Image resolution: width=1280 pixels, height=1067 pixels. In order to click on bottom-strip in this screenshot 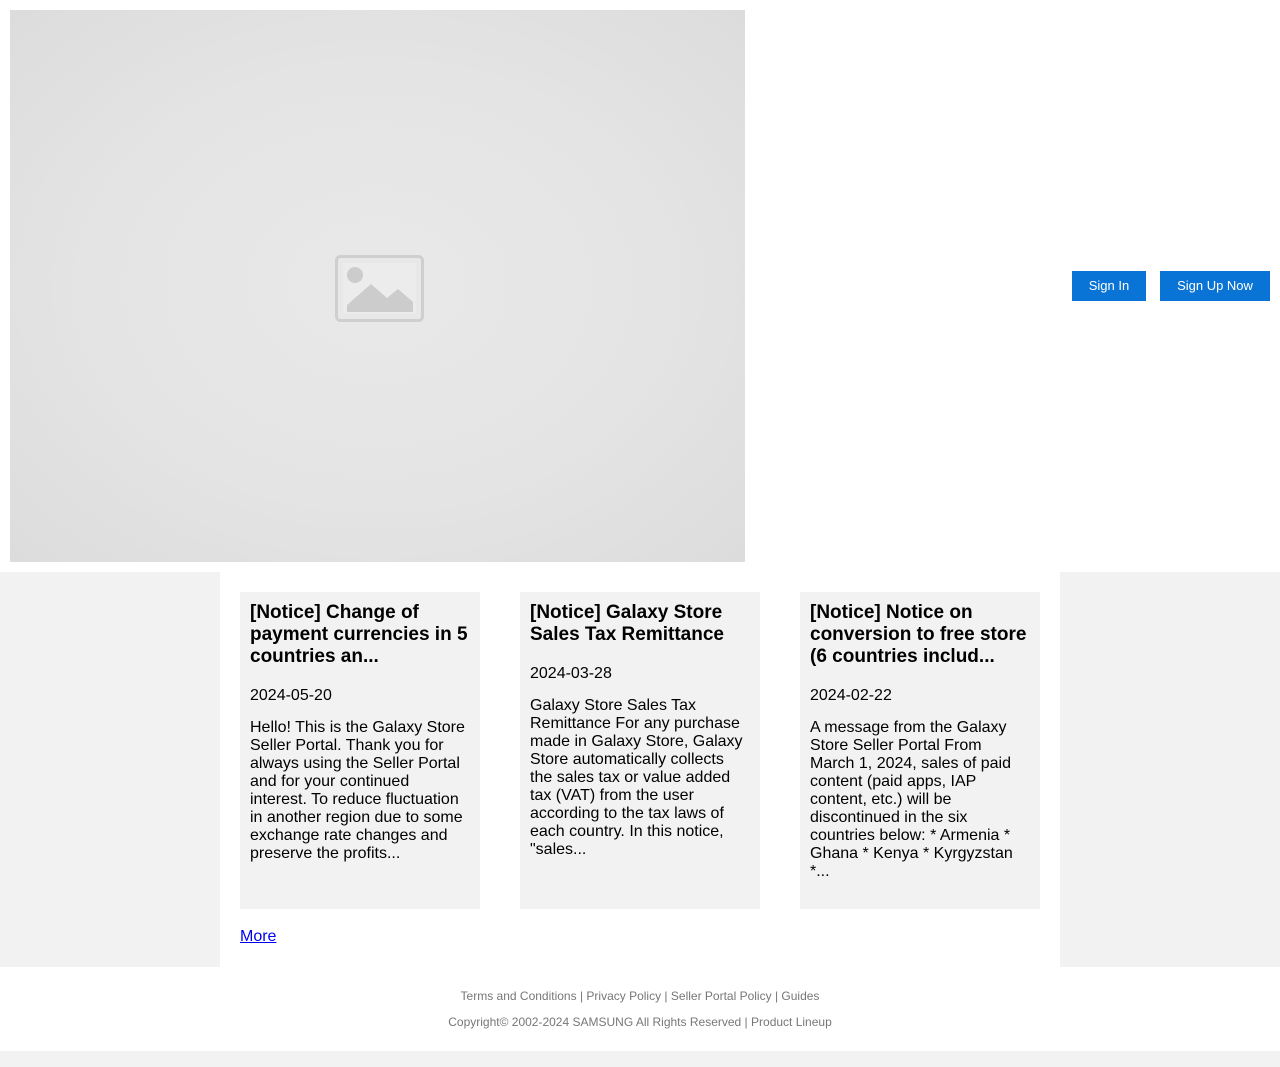, I will do `click(640, 1059)`.